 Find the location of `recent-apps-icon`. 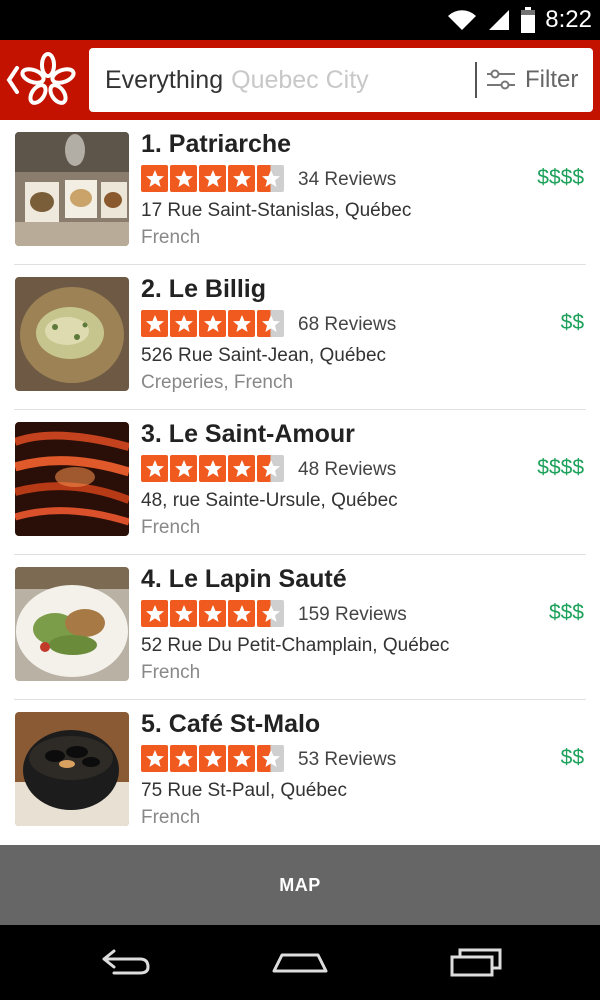

recent-apps-icon is located at coordinates (476, 962).